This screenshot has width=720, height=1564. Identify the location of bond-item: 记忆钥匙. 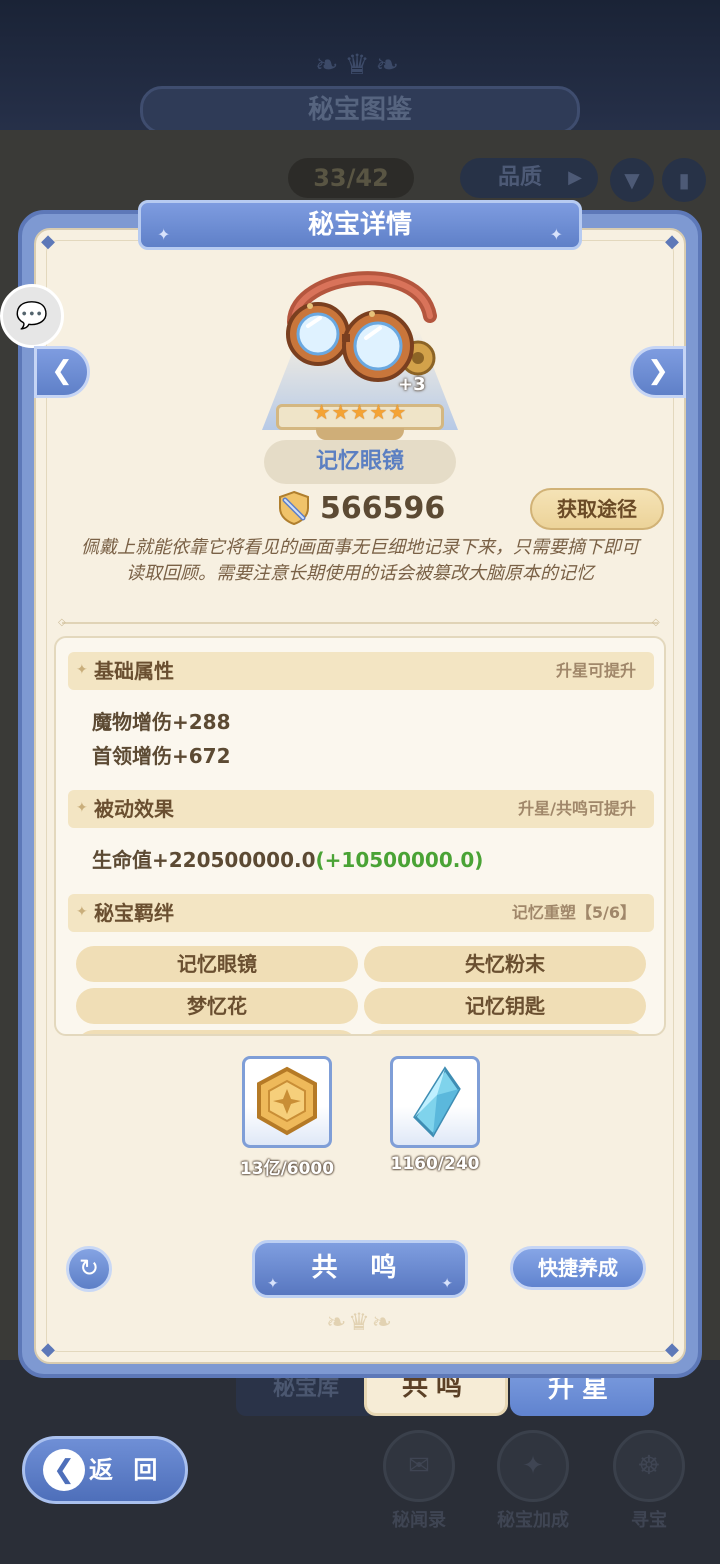
(505, 1006).